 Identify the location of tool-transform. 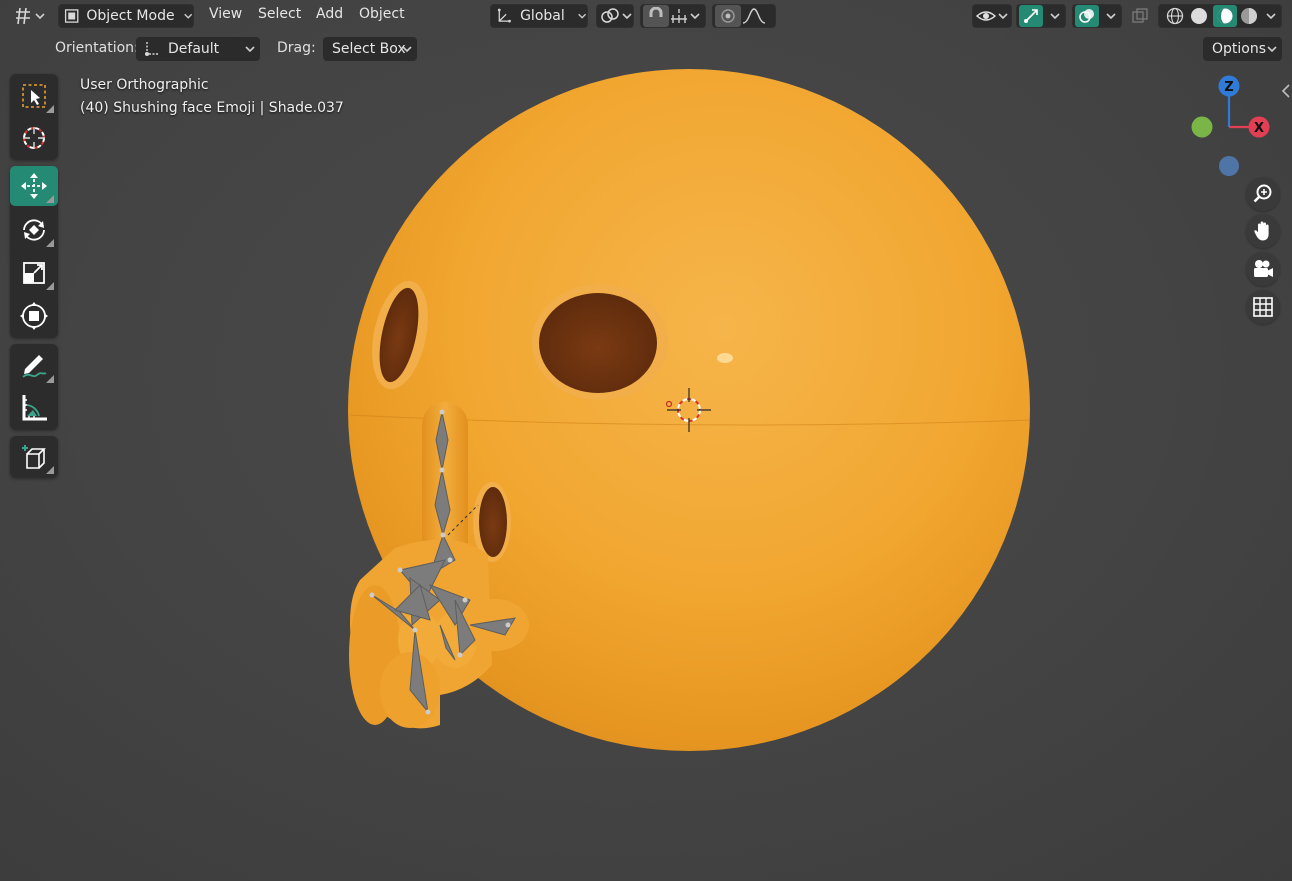
(34, 316).